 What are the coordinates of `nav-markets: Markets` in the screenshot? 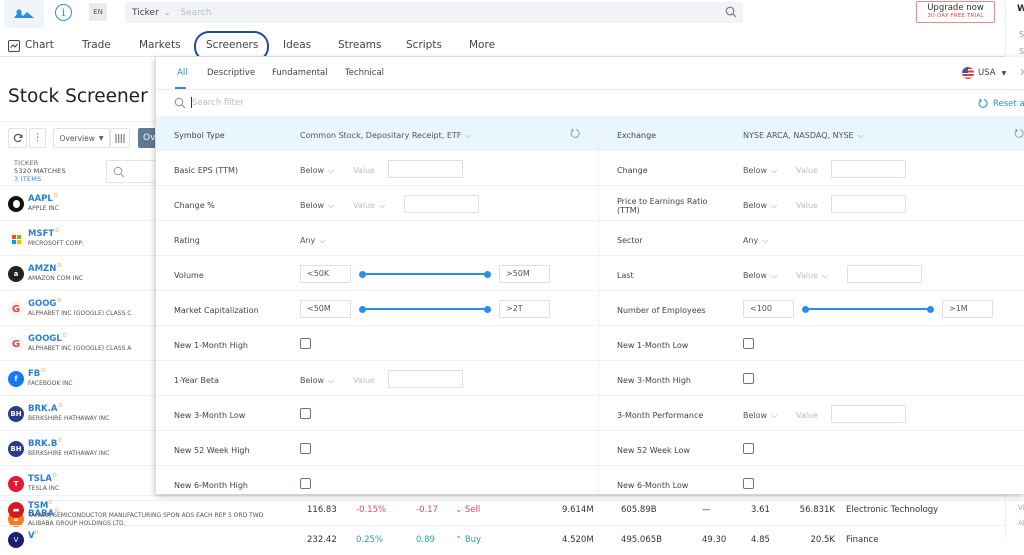 It's located at (160, 45).